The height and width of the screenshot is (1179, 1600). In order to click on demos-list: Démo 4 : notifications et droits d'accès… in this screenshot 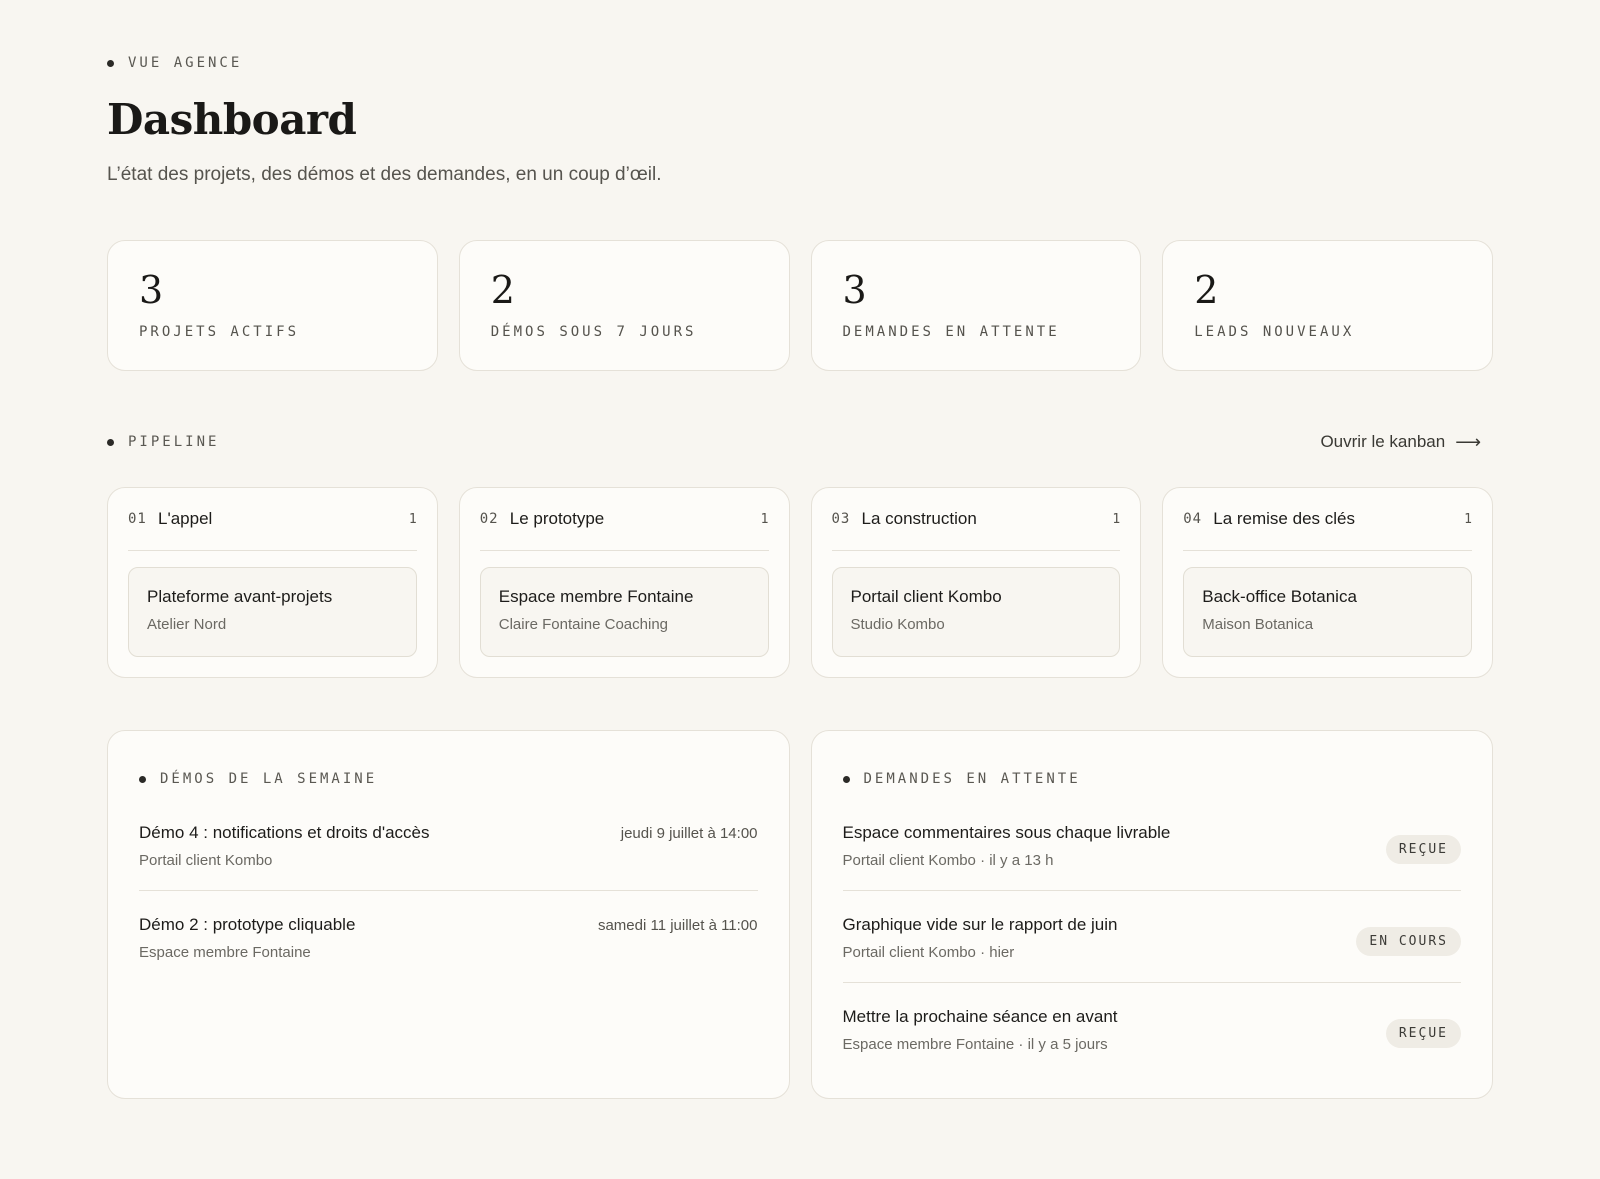, I will do `click(448, 902)`.